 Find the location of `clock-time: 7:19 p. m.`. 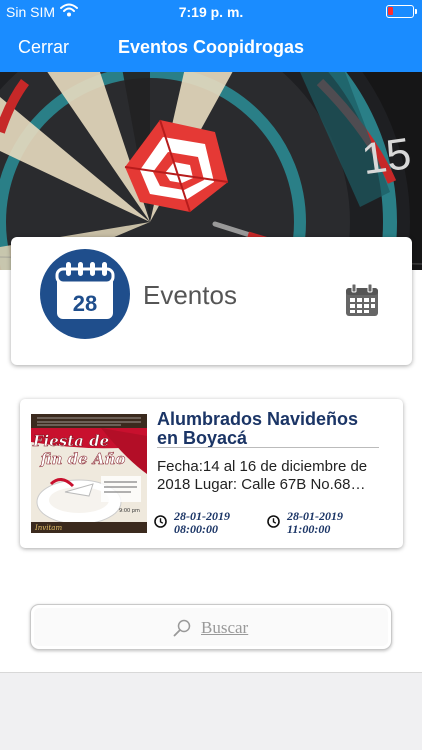

clock-time: 7:19 p. m. is located at coordinates (211, 12).